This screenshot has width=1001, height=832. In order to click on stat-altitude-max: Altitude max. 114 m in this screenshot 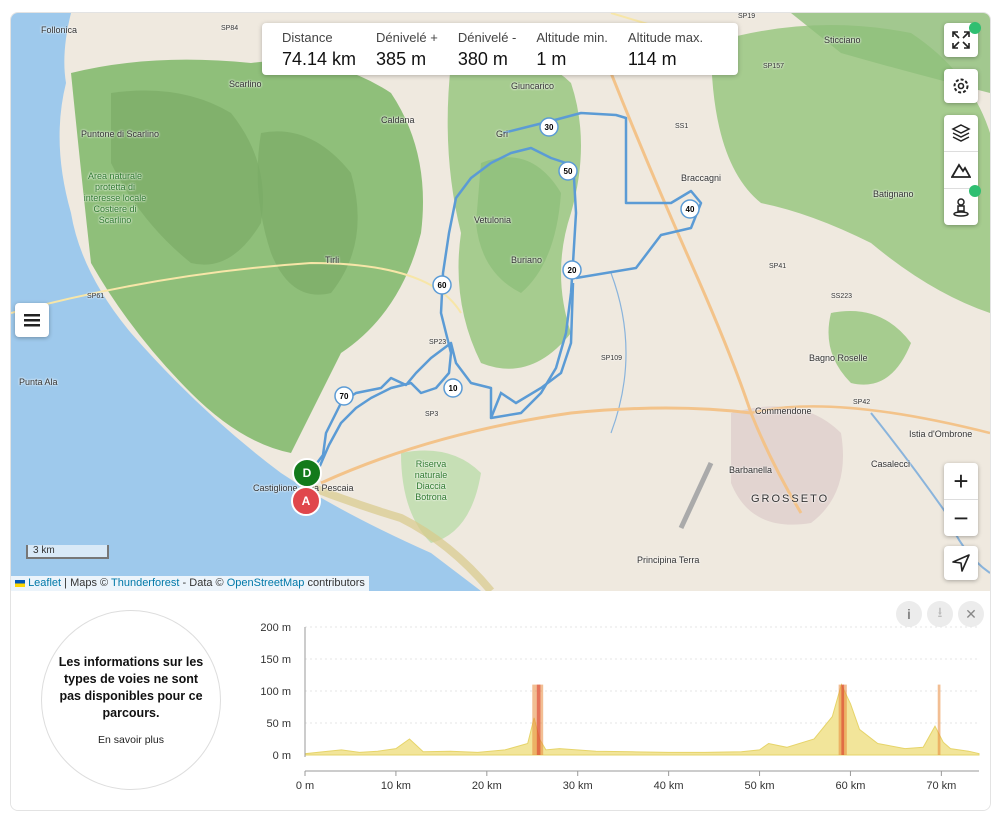, I will do `click(655, 49)`.